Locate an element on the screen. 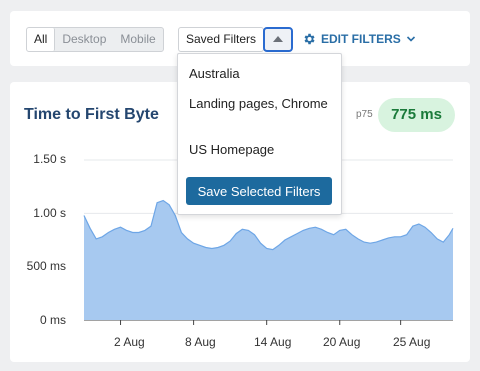 The width and height of the screenshot is (480, 371). x-tick-label: 25 Aug is located at coordinates (412, 342).